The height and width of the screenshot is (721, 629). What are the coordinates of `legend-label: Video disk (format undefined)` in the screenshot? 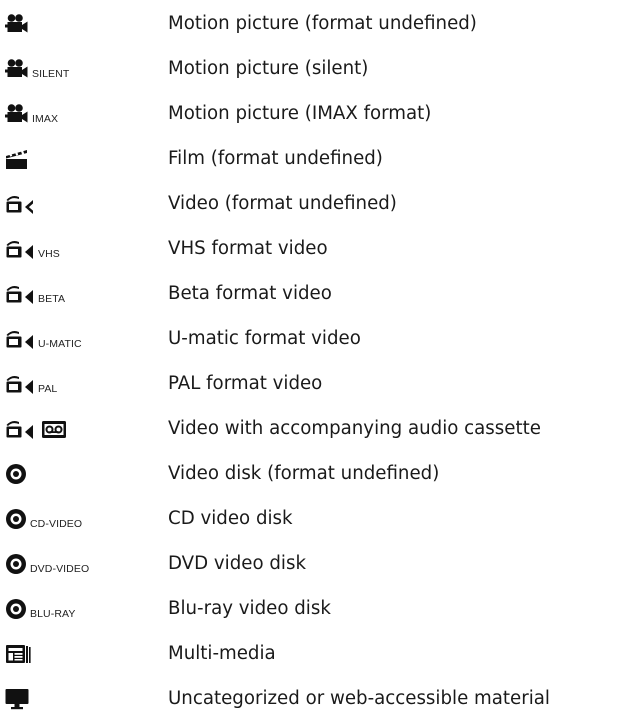 It's located at (304, 473).